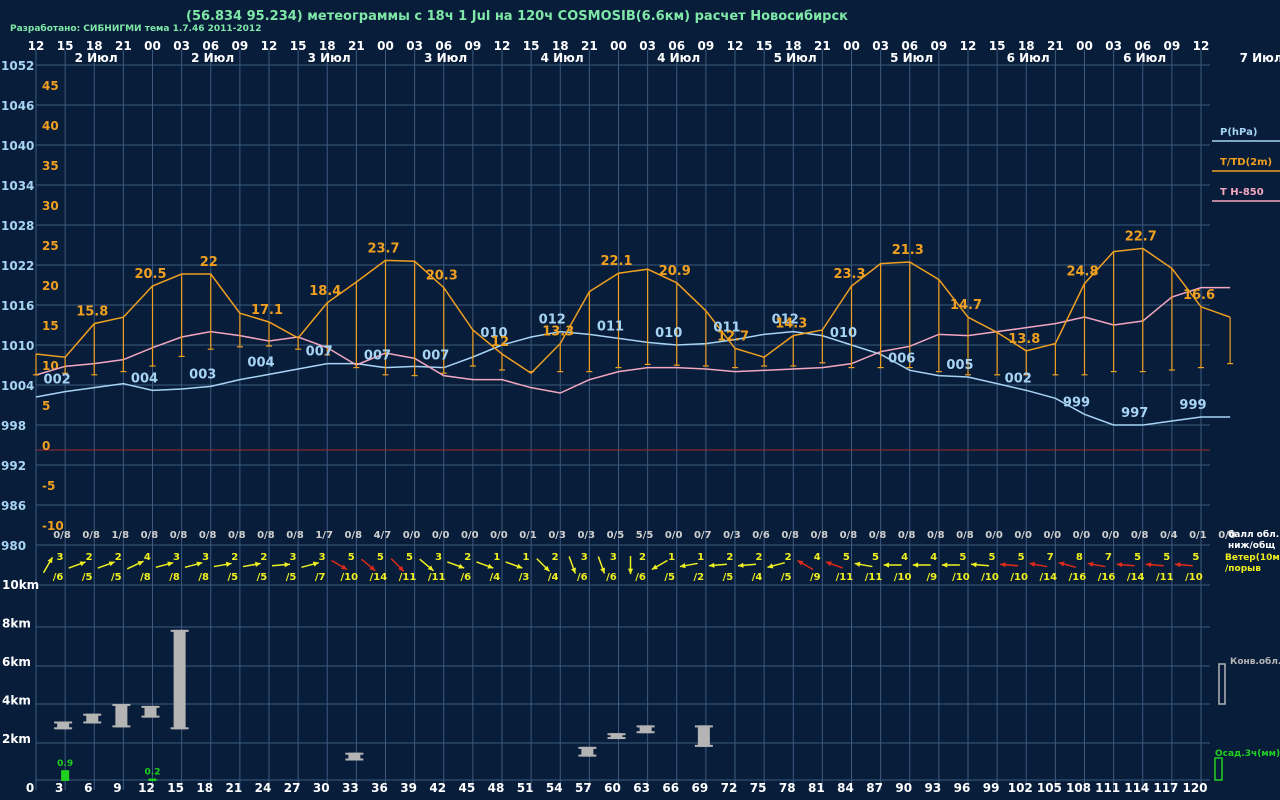 The image size is (1280, 800). What do you see at coordinates (582, 577) in the screenshot?
I see `wind-gust-label: /6` at bounding box center [582, 577].